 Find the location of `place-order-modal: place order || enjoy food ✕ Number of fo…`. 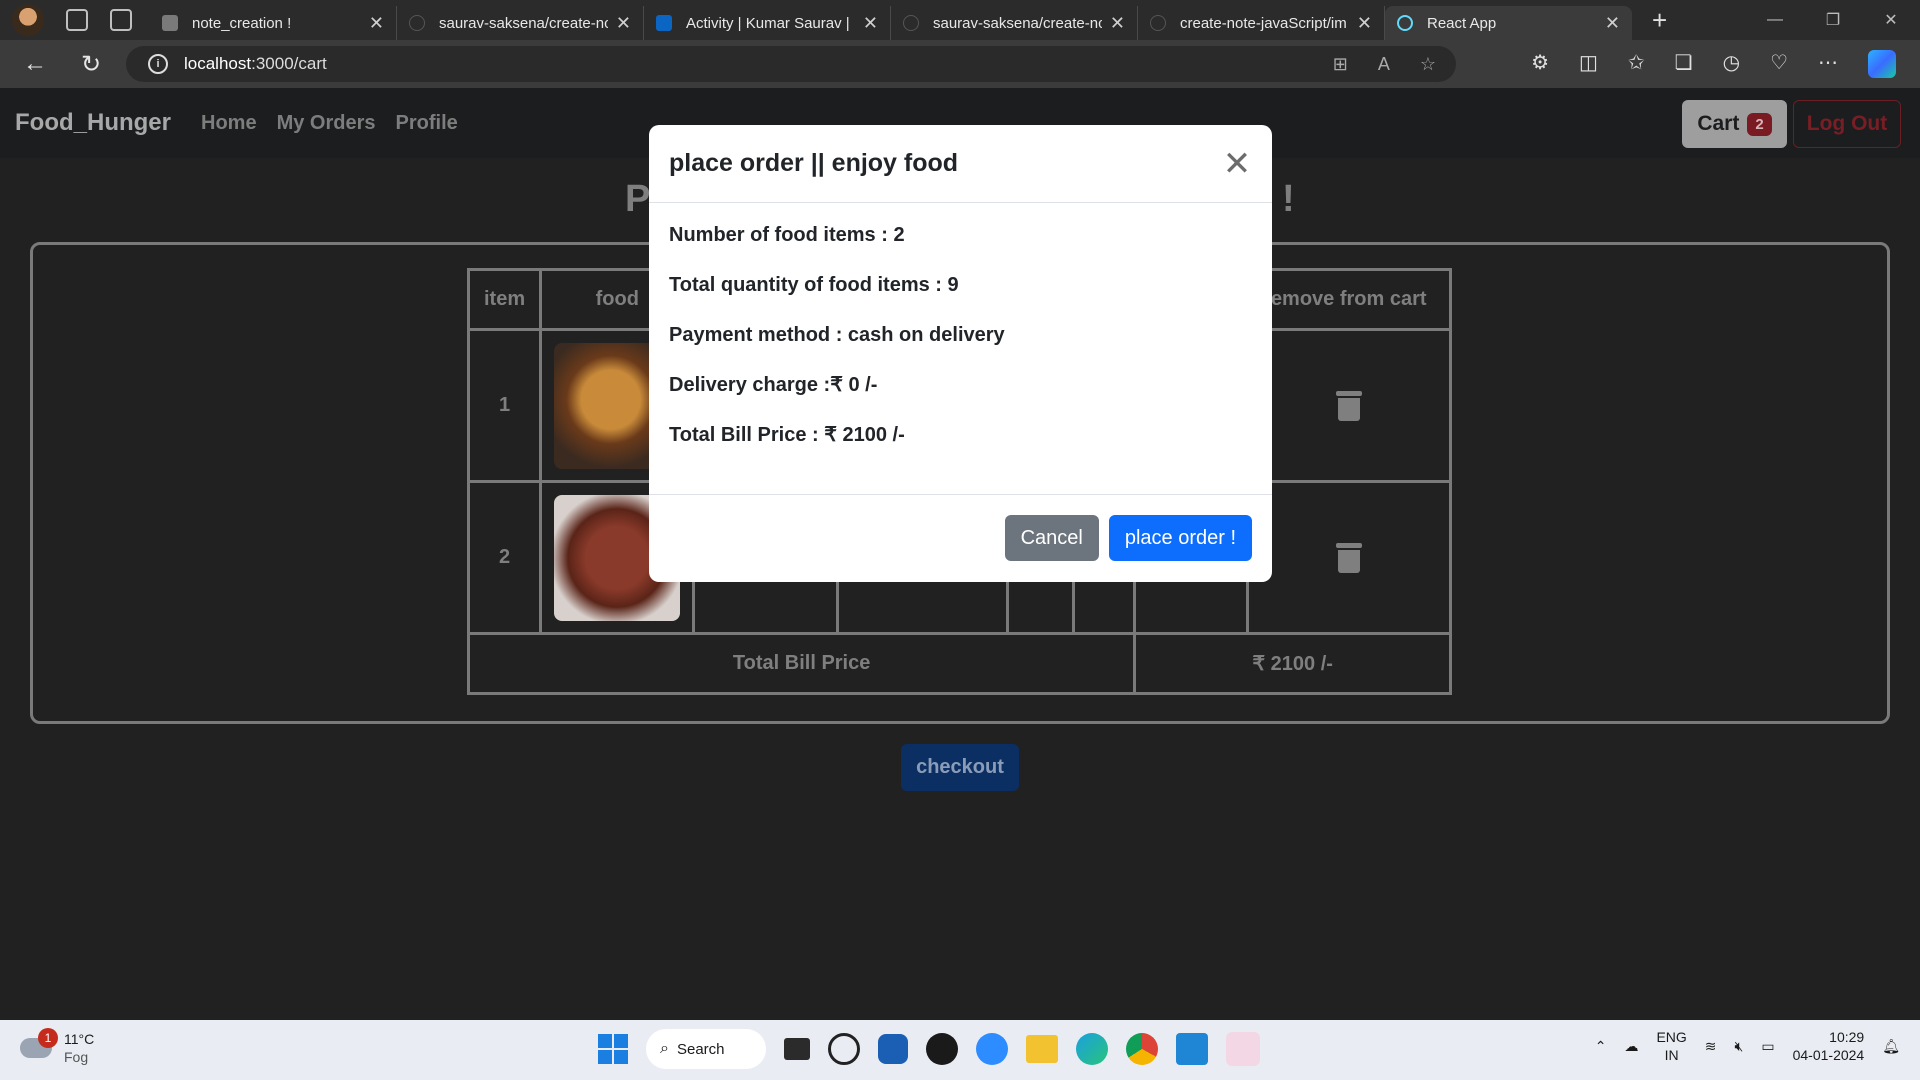

place-order-modal: place order || enjoy food ✕ Number of fo… is located at coordinates (960, 353).